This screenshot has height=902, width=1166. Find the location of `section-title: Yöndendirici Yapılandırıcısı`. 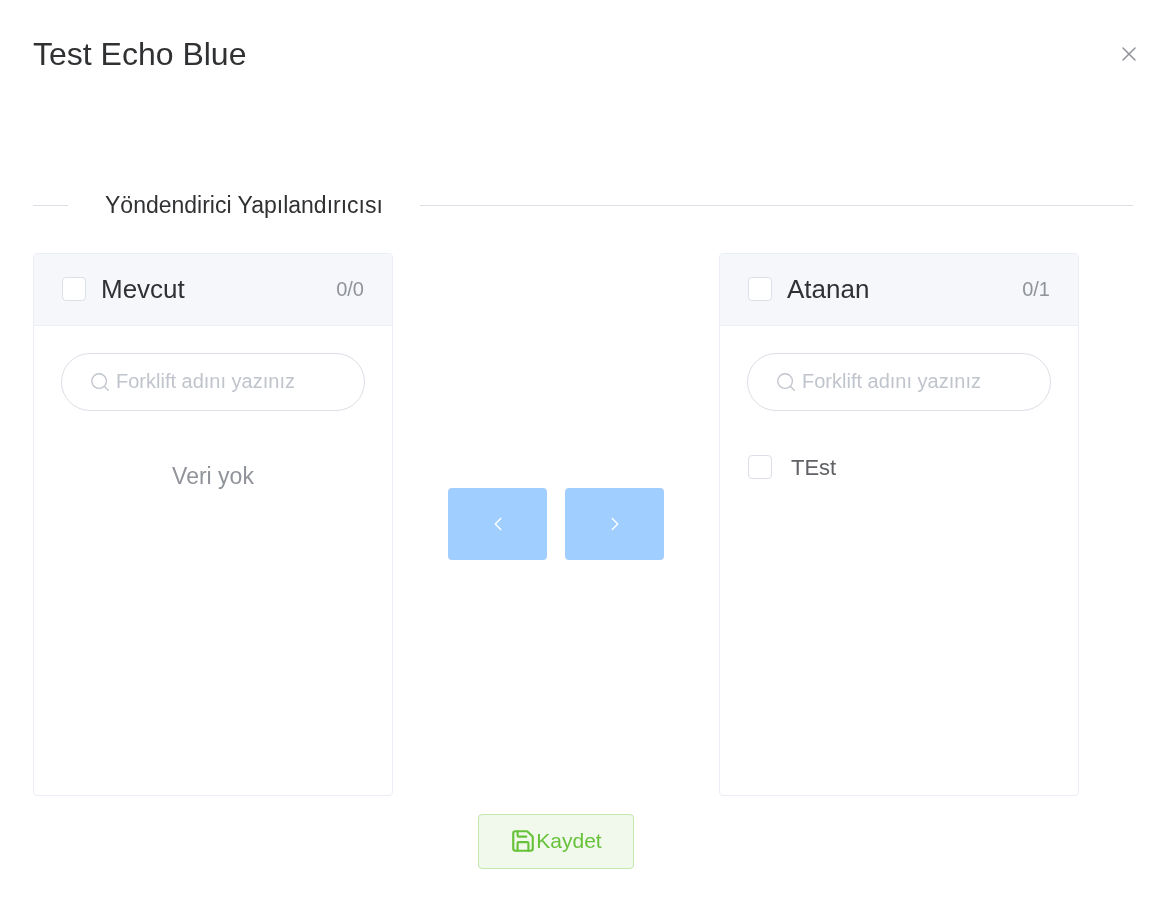

section-title: Yöndendirici Yapılandırıcısı is located at coordinates (244, 205).